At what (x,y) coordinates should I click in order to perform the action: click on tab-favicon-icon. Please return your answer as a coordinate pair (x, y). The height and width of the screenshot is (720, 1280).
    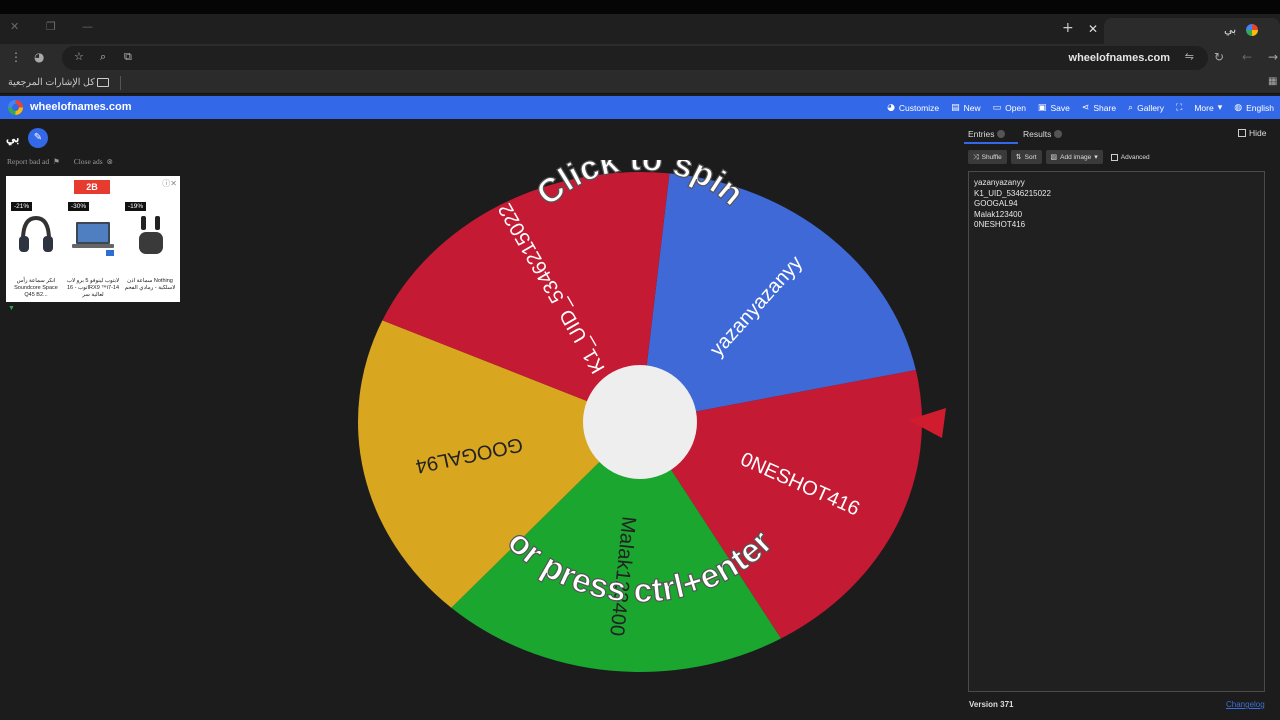
    Looking at the image, I should click on (1252, 30).